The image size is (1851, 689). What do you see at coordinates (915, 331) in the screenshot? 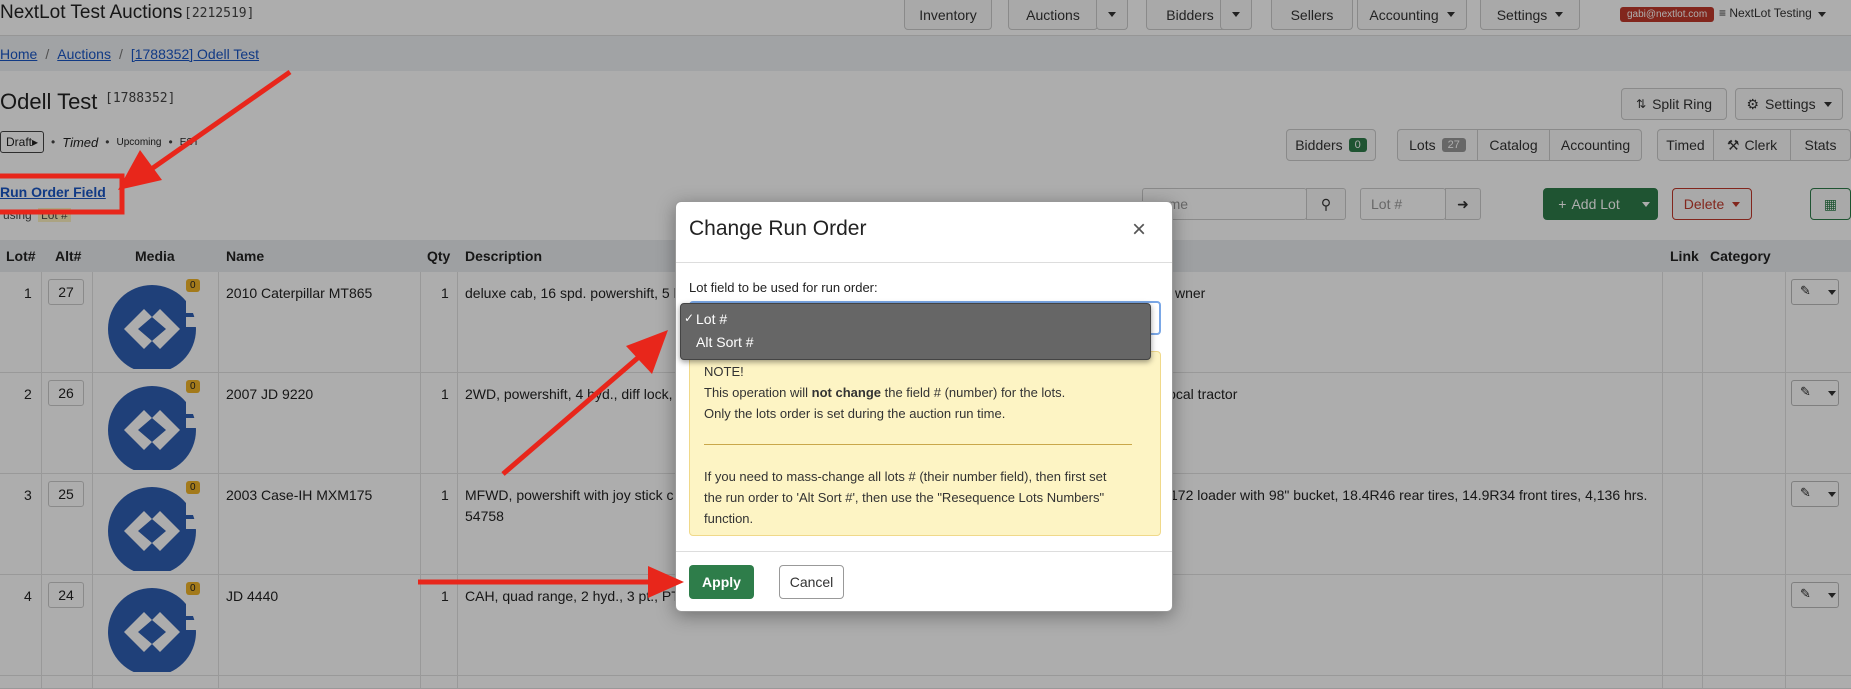
I see `run-order-dropdown-list: ✓ Lot # Alt Sort #` at bounding box center [915, 331].